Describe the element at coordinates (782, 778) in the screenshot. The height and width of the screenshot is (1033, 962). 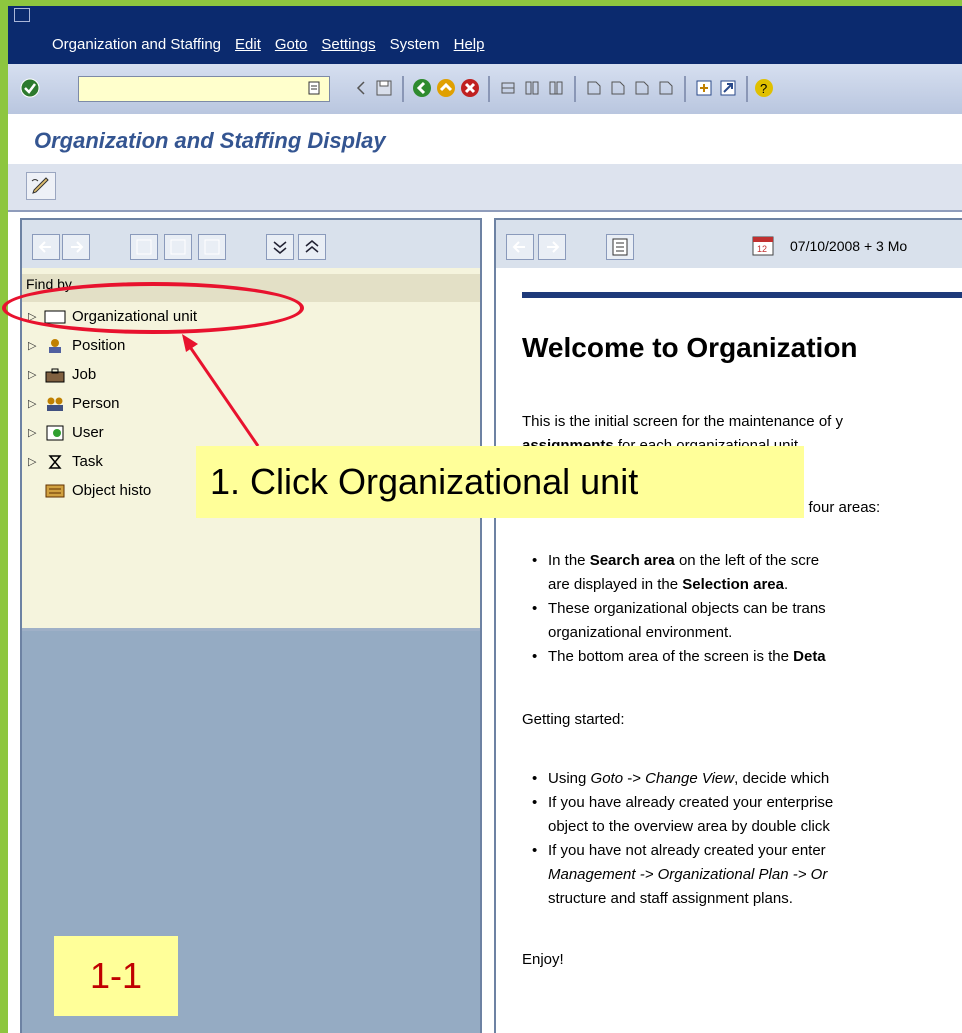
I see `text: , decide which` at that location.